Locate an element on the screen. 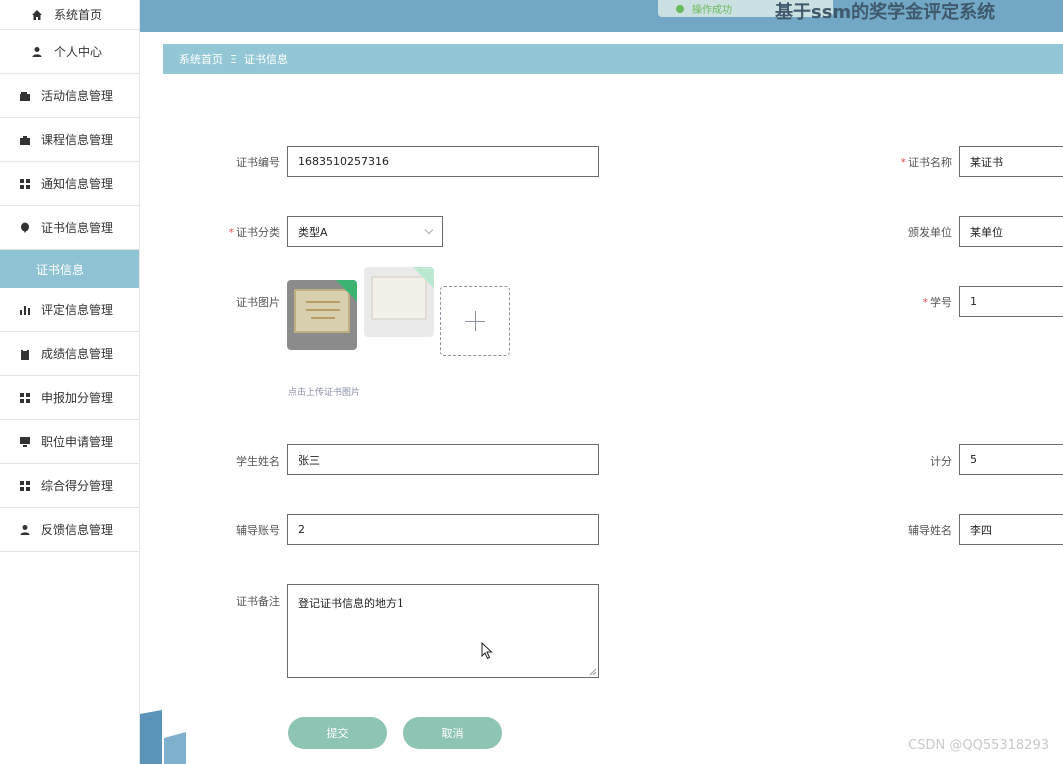  wallet-icon is located at coordinates (25, 96).